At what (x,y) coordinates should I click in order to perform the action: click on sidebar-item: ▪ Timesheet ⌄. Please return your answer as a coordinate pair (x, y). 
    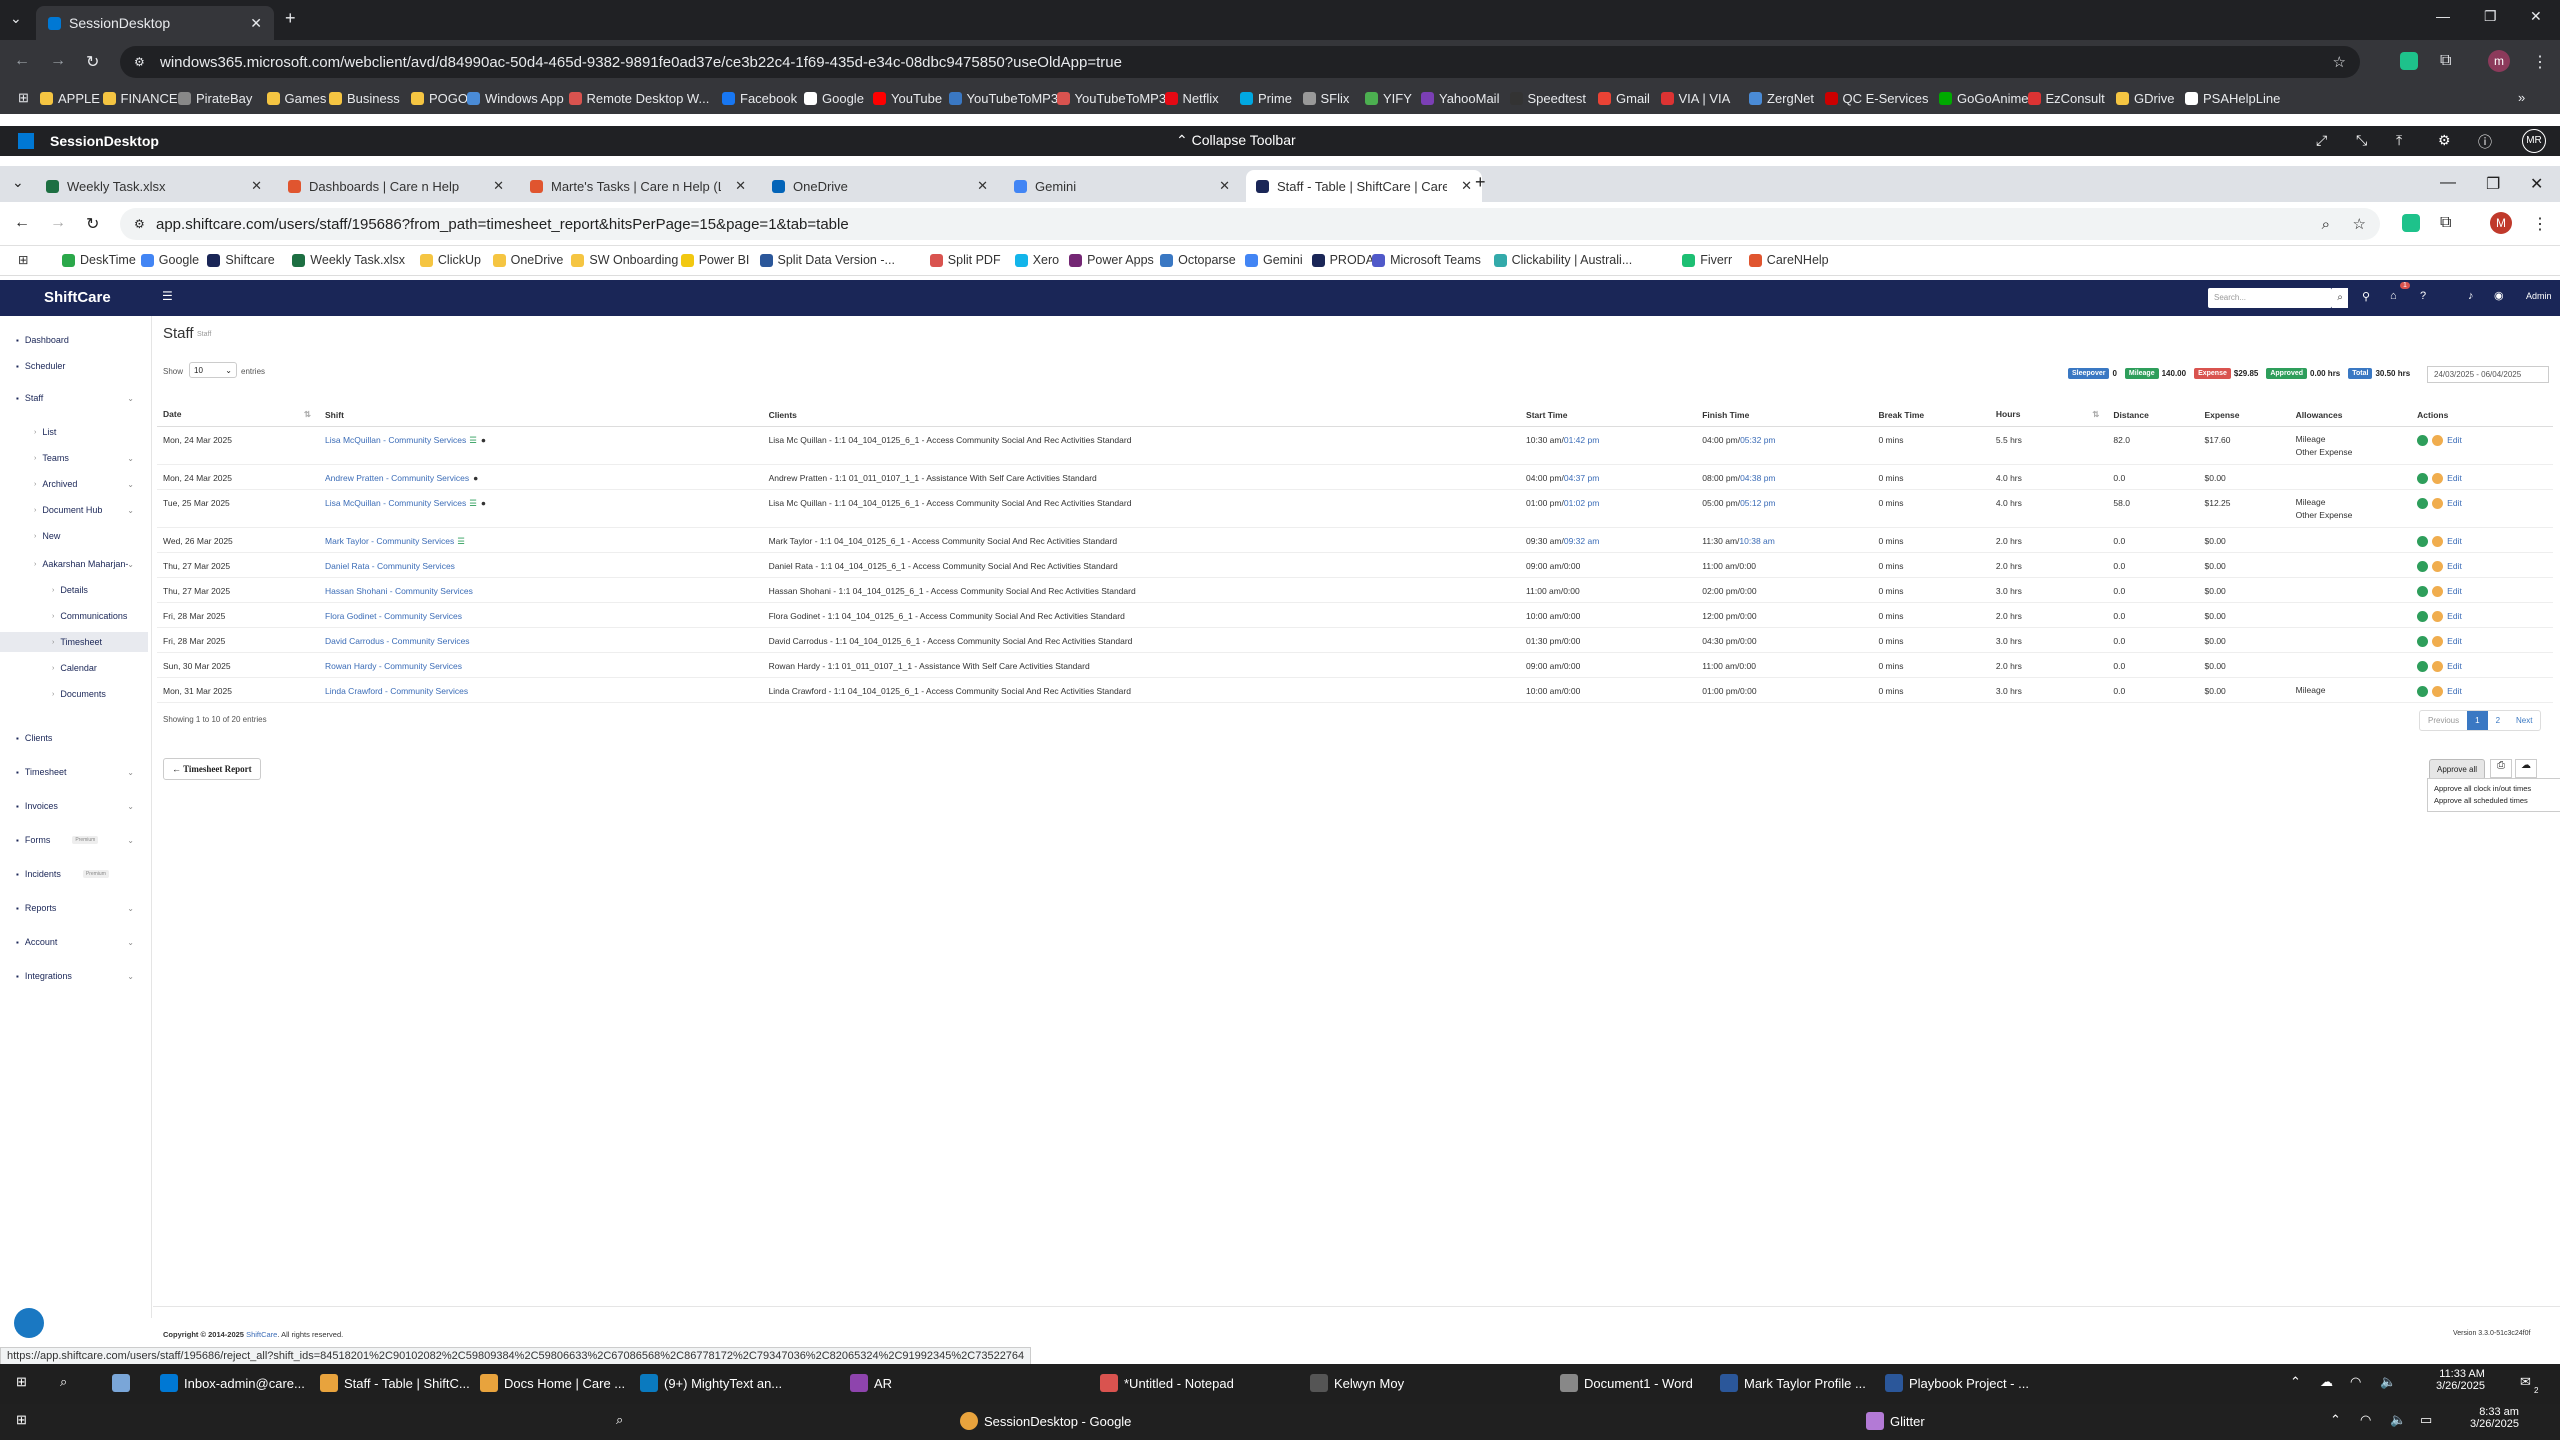
    Looking at the image, I should click on (74, 772).